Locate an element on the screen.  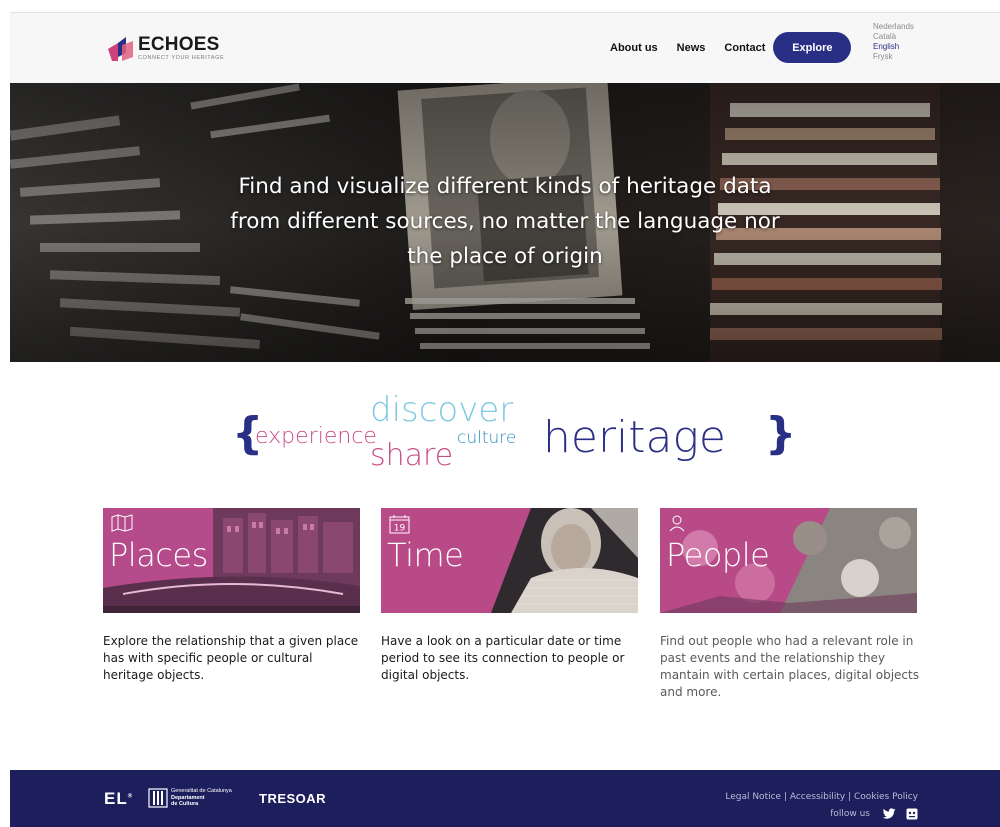
tagline-share: share is located at coordinates (412, 455).